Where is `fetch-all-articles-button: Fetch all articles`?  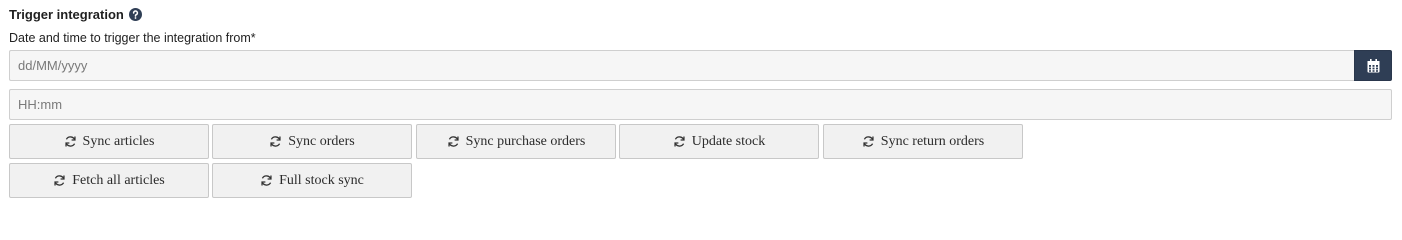 fetch-all-articles-button: Fetch all articles is located at coordinates (109, 180).